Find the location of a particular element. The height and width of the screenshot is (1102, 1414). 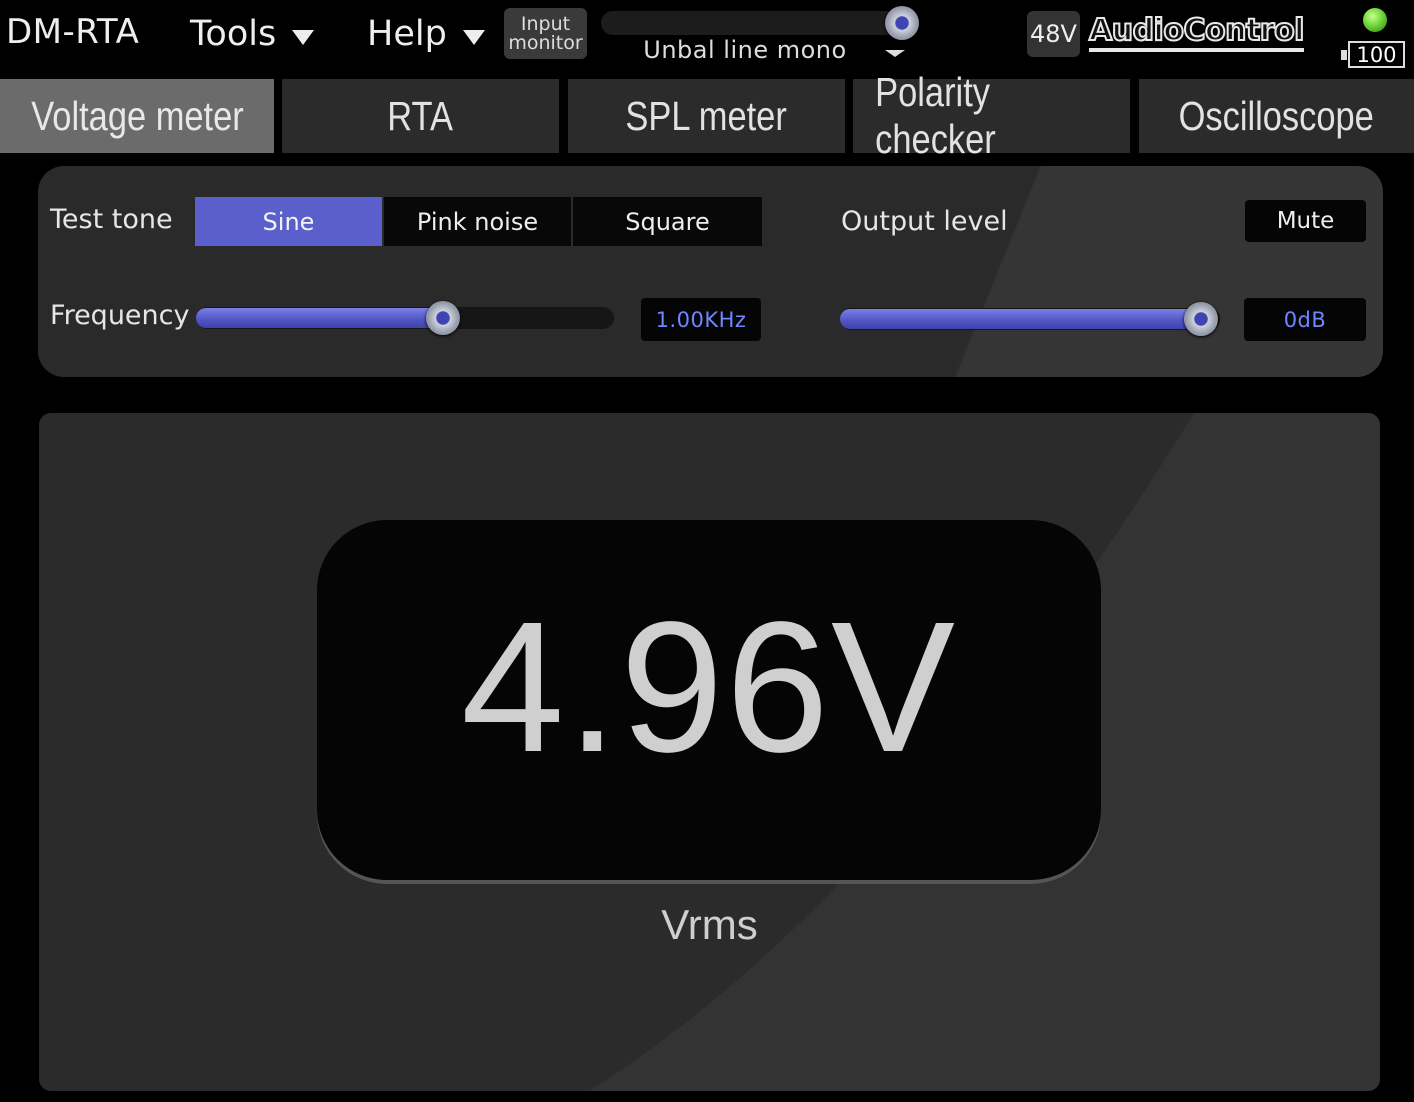

tools-menu: Tools is located at coordinates (252, 34).